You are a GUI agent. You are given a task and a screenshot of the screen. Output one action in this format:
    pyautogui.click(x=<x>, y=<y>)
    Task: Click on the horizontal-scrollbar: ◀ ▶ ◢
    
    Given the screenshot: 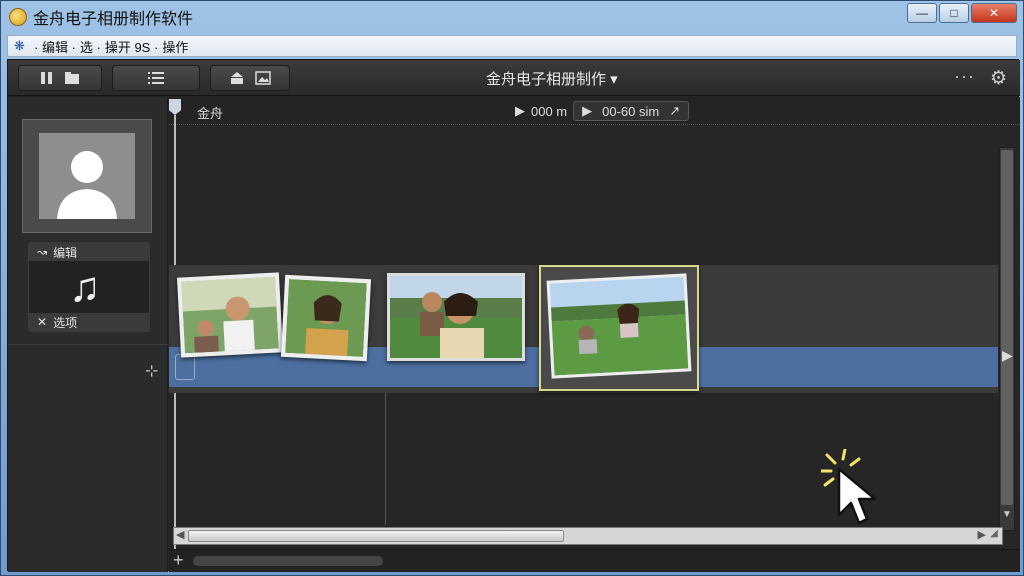 What is the action you would take?
    pyautogui.click(x=588, y=536)
    